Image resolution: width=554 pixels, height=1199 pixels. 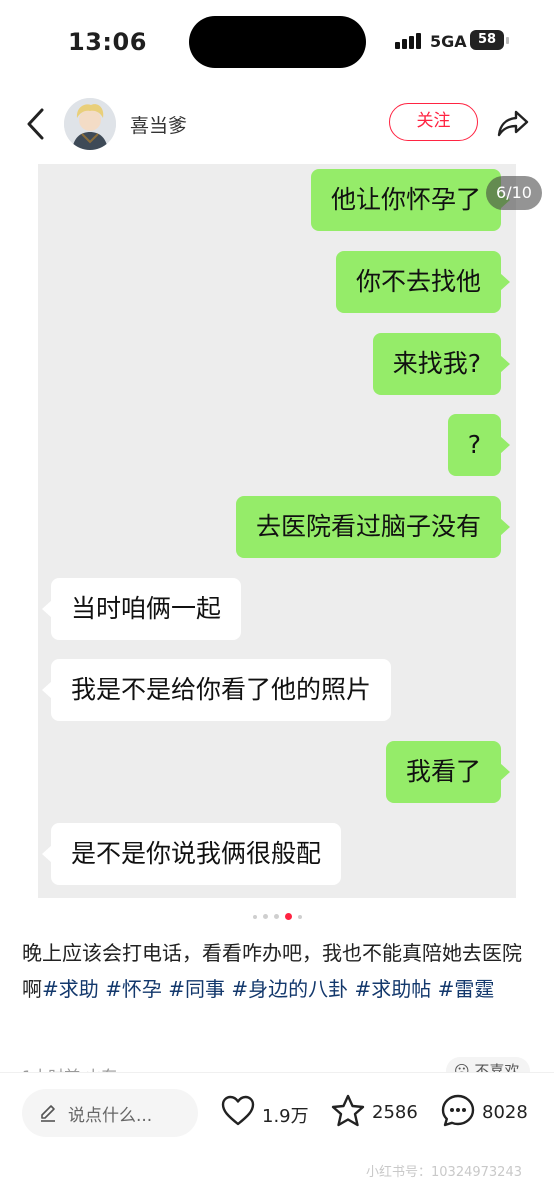 What do you see at coordinates (487, 39) in the screenshot?
I see `battery-level: 58` at bounding box center [487, 39].